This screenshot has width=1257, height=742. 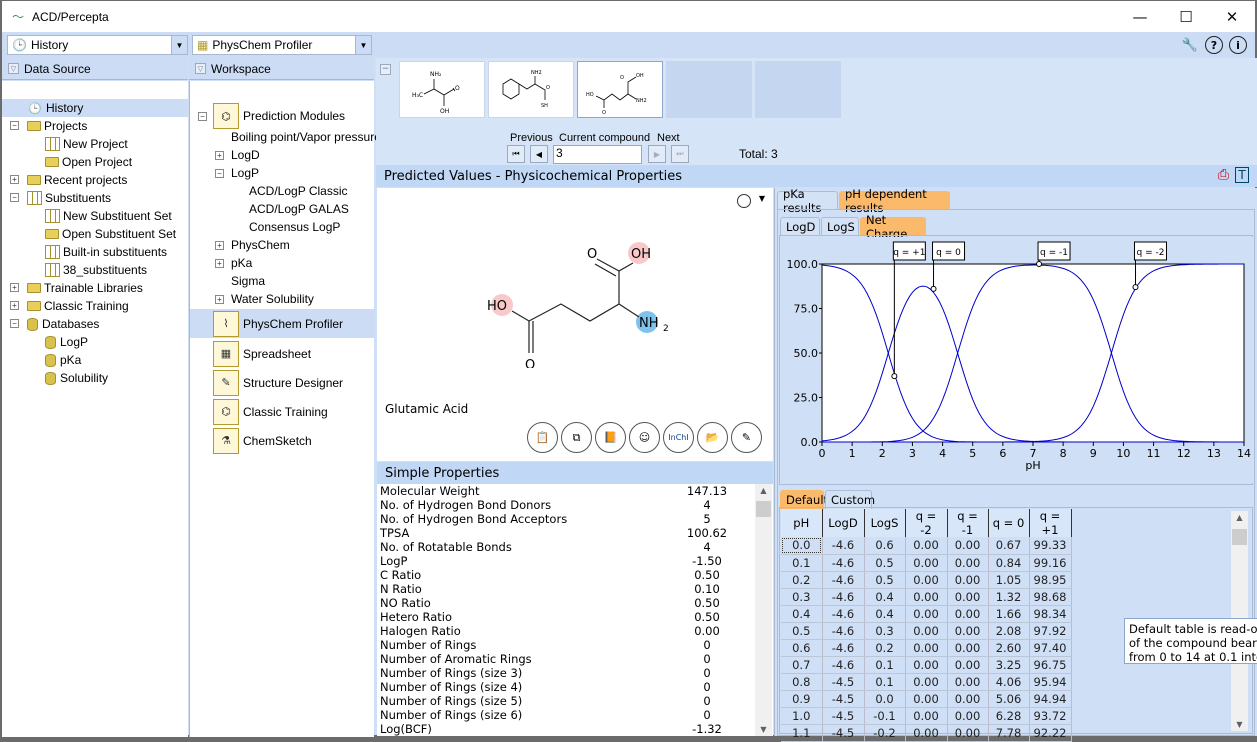 I want to click on table-row: 1.1 -4.5 -0.2 0.00 0.00 7.78 92.22, so click(x=926, y=733).